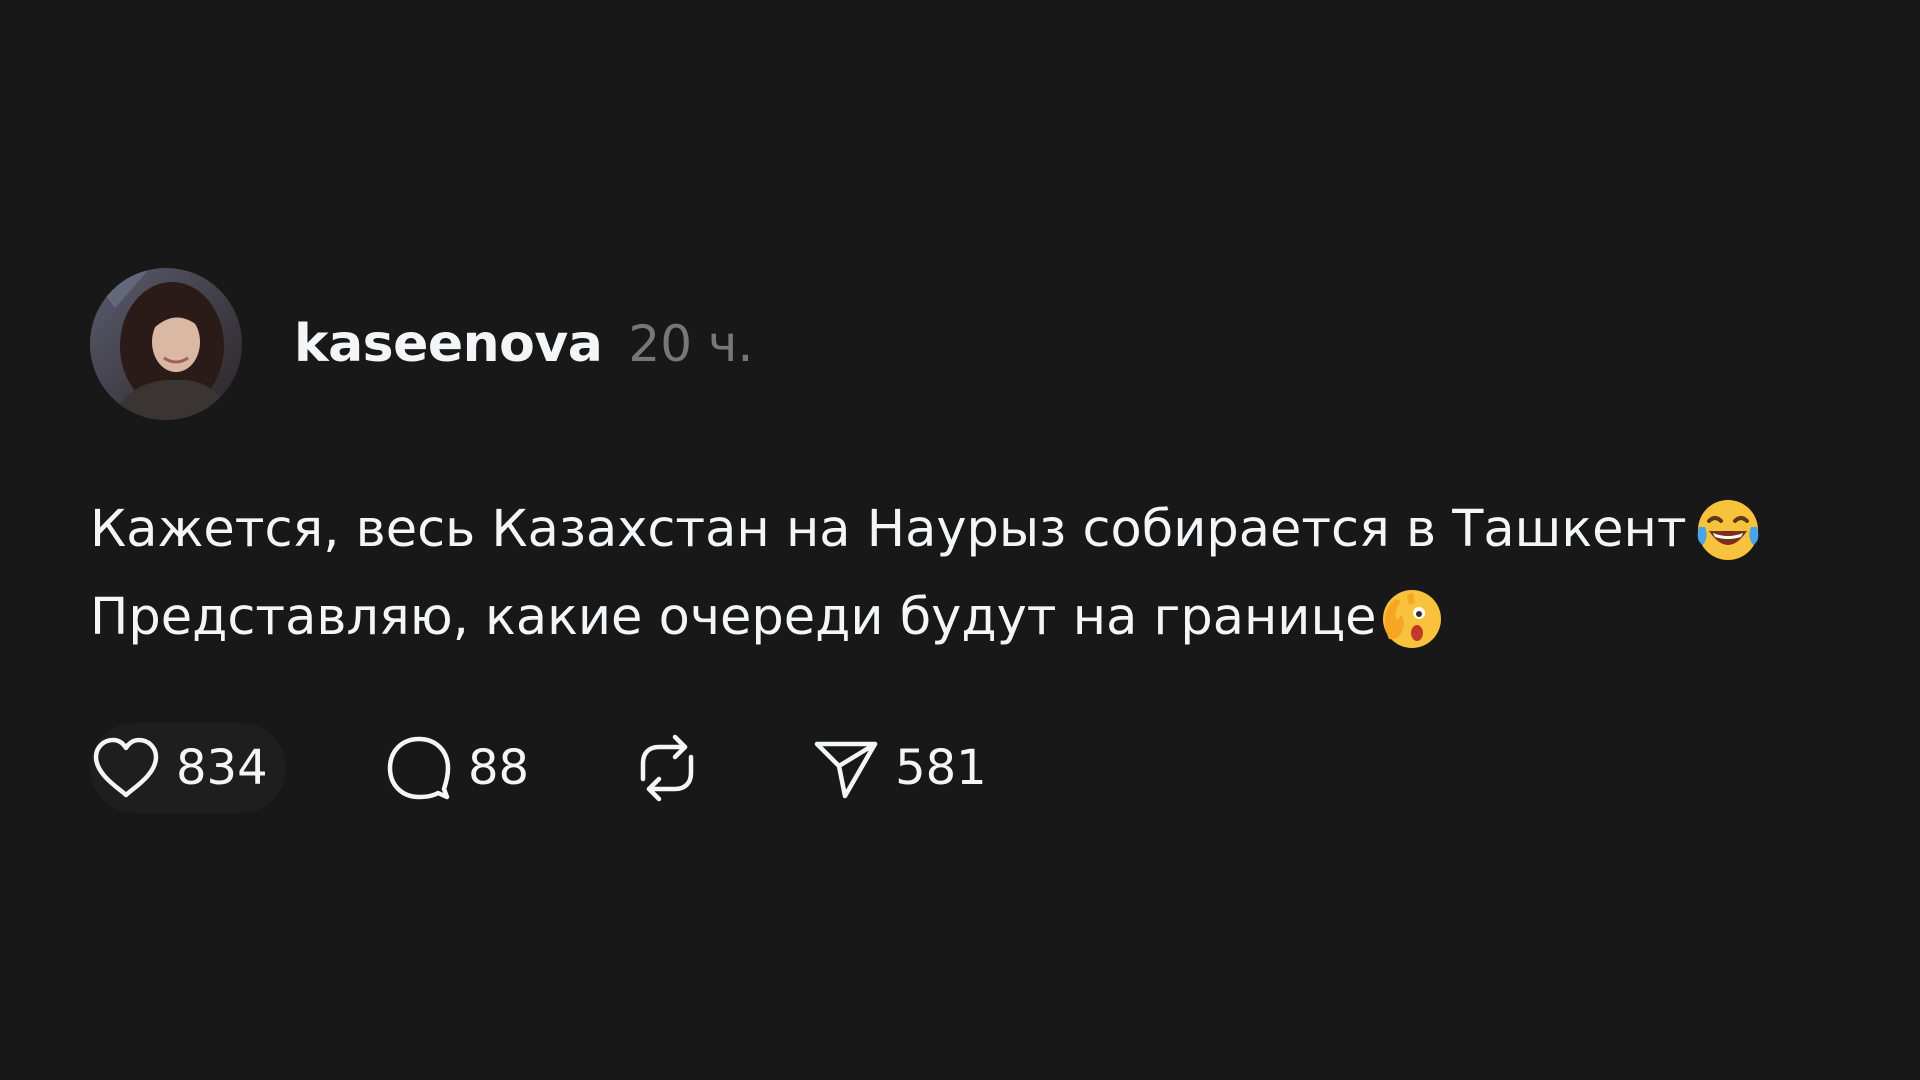 Image resolution: width=1920 pixels, height=1080 pixels. I want to click on like-count: 834, so click(222, 768).